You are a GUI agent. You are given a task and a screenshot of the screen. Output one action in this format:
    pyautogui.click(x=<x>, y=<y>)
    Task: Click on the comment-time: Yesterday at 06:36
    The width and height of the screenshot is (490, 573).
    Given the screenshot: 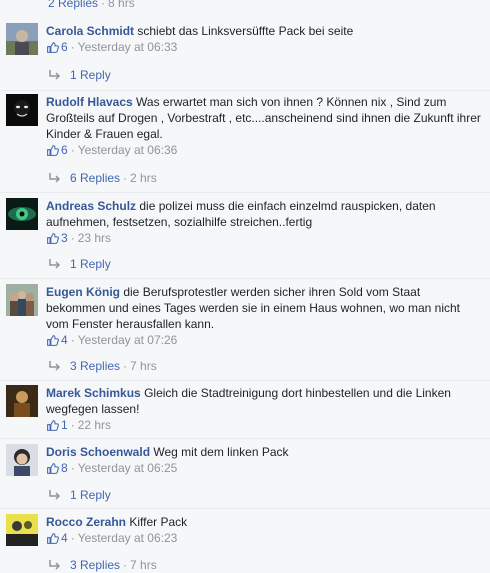 What is the action you would take?
    pyautogui.click(x=128, y=150)
    